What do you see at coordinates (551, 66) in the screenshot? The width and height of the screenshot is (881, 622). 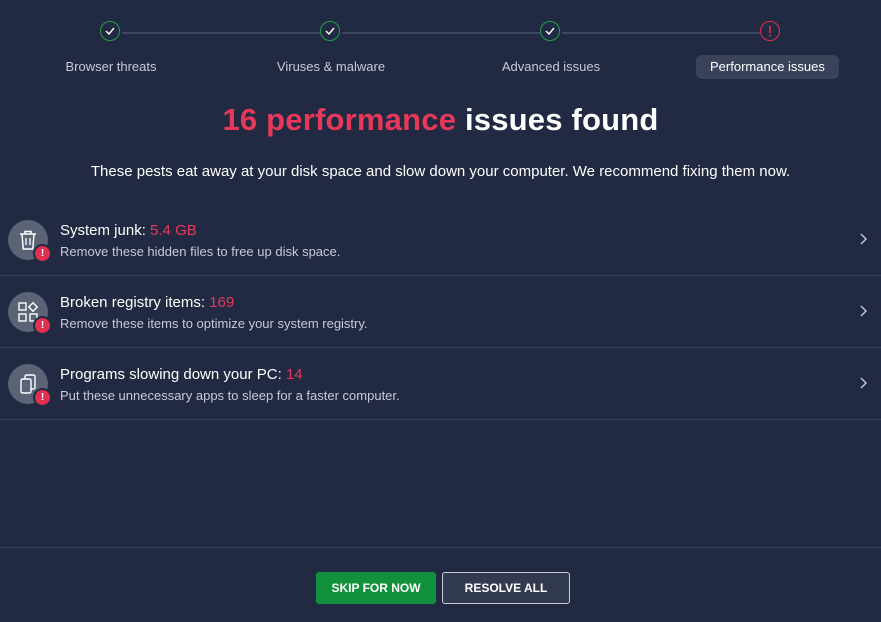 I see `step-label-advanced-issues: Advanced issues` at bounding box center [551, 66].